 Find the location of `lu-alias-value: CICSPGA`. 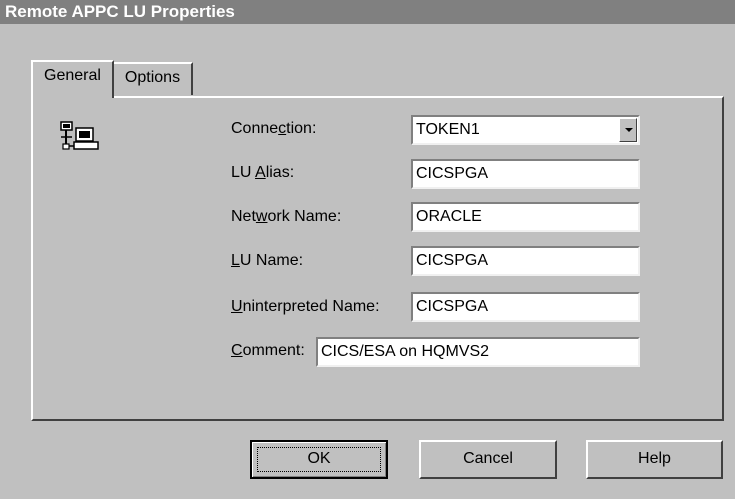

lu-alias-value: CICSPGA is located at coordinates (452, 173).